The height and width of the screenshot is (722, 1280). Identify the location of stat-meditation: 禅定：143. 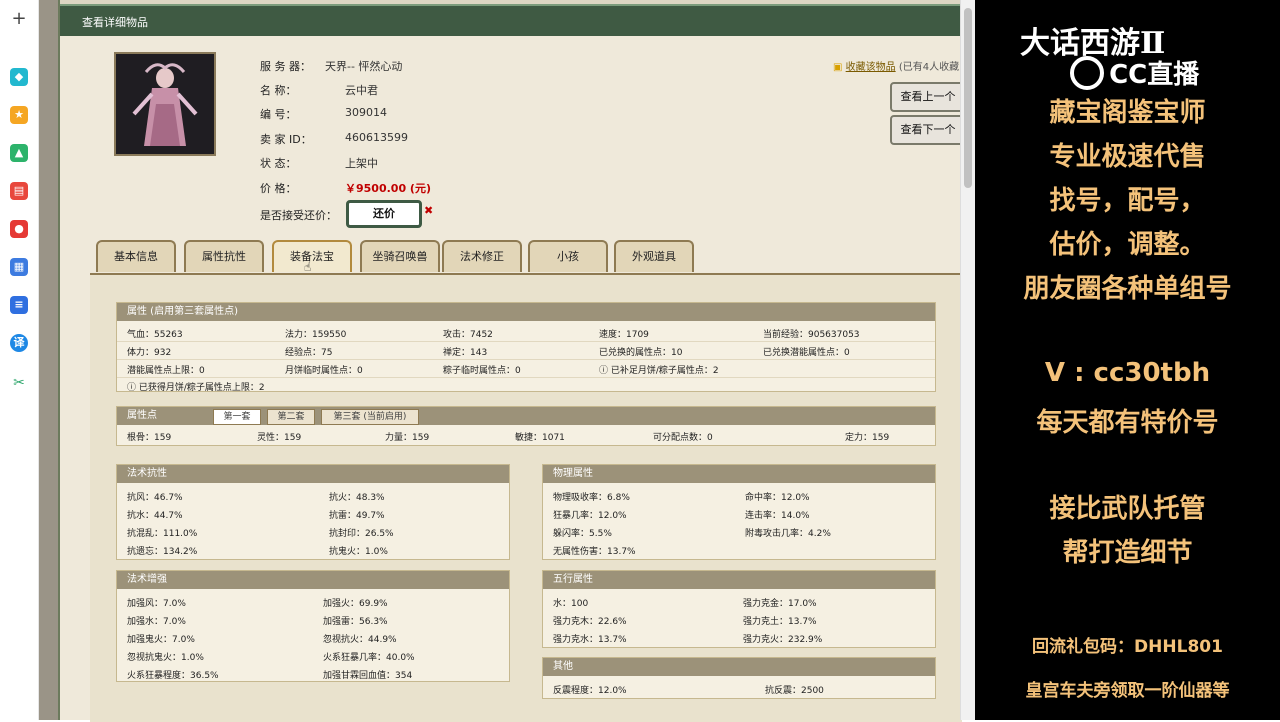
(465, 353).